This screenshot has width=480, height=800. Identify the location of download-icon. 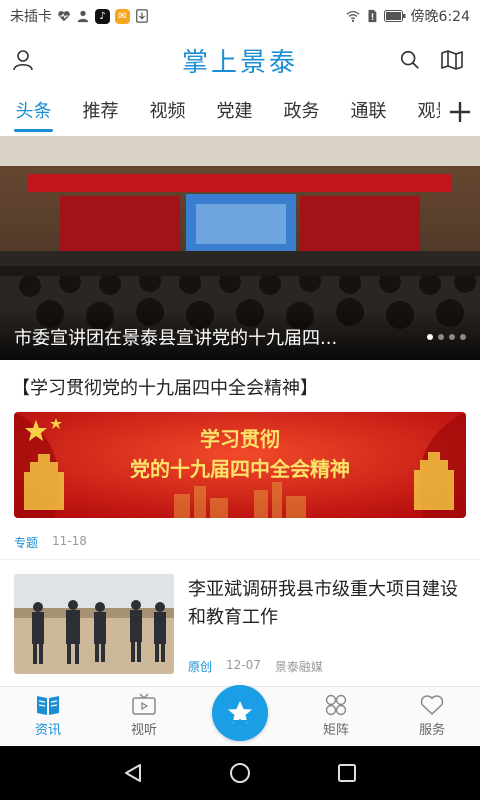
(142, 16).